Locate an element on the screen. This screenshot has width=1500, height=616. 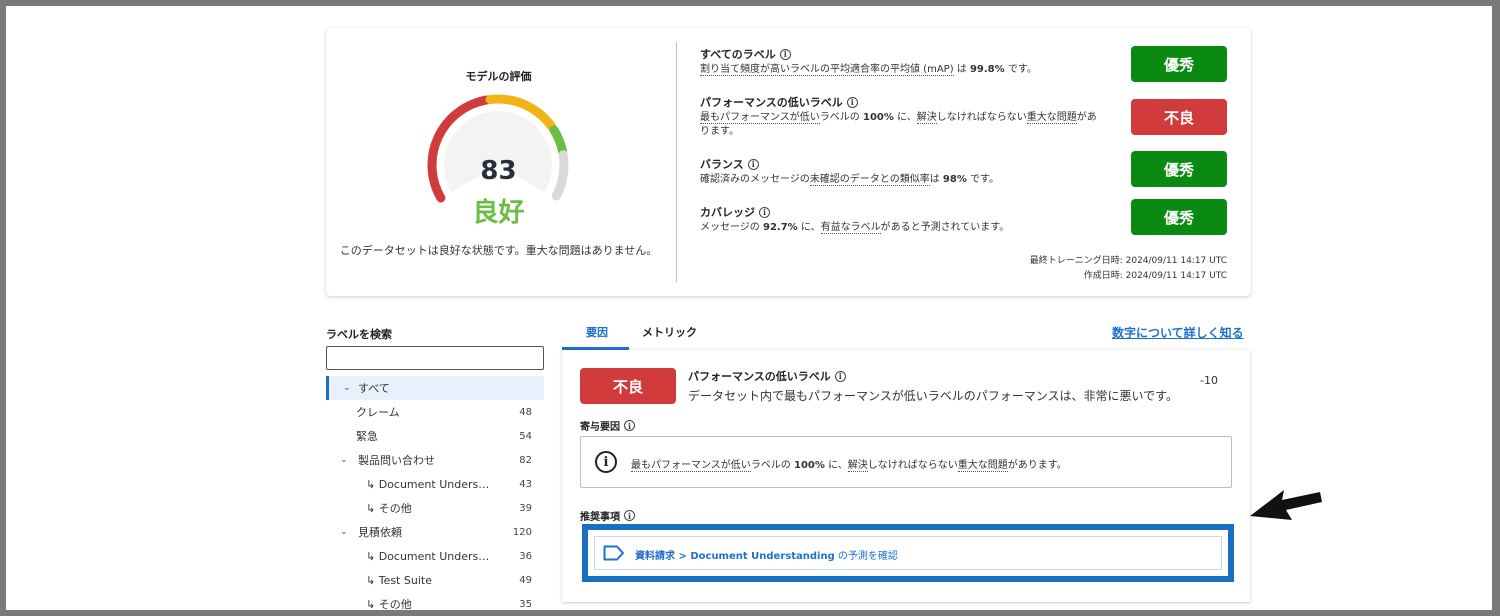
search-label: ラベルを検索 is located at coordinates (359, 334).